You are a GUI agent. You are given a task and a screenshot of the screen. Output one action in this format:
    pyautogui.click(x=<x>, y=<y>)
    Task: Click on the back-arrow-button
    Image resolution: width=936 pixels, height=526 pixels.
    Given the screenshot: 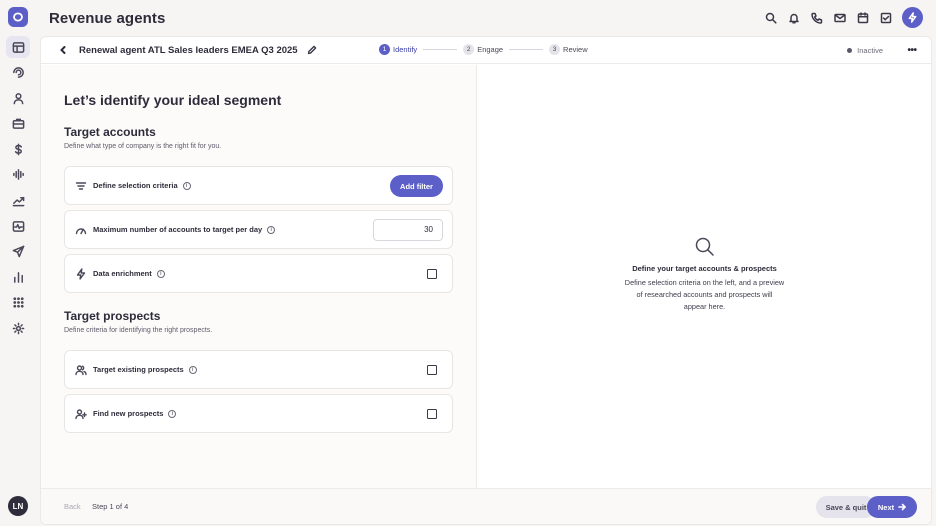 What is the action you would take?
    pyautogui.click(x=63, y=50)
    